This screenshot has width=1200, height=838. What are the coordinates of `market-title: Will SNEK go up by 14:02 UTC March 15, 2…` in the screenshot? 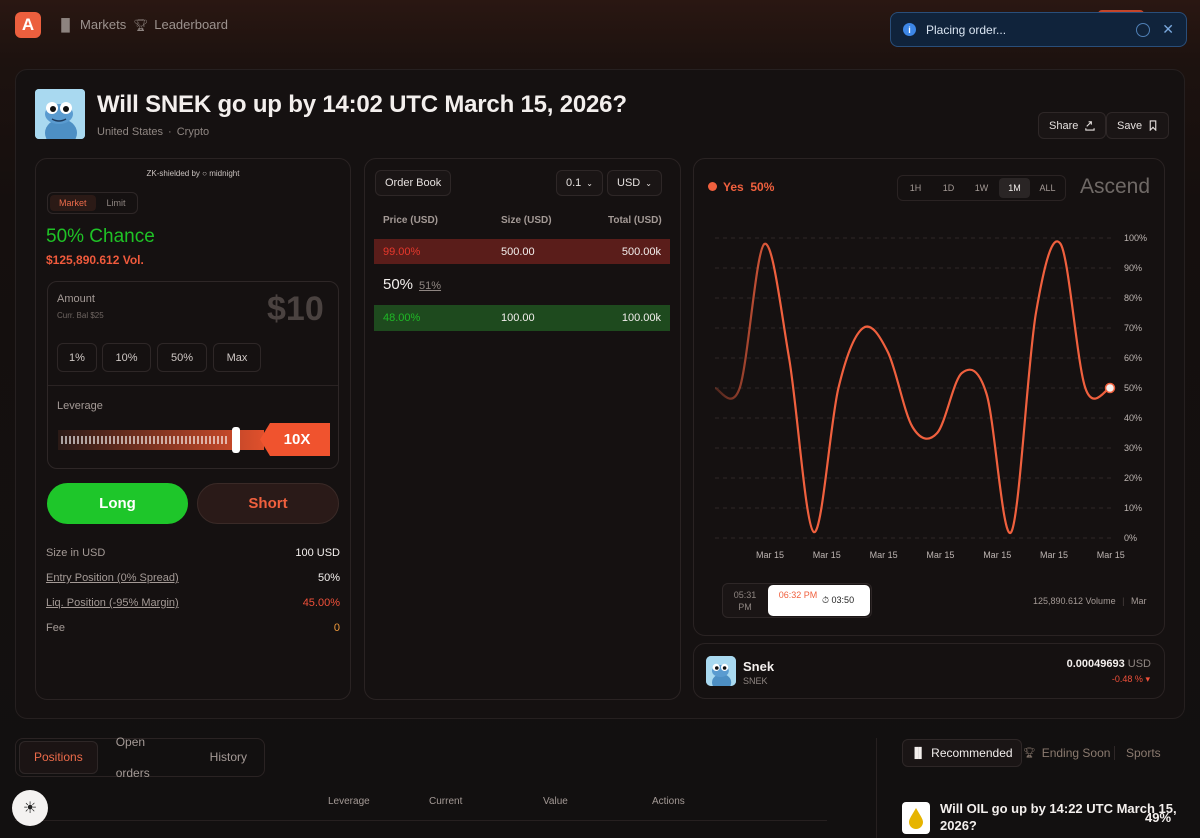 It's located at (362, 104).